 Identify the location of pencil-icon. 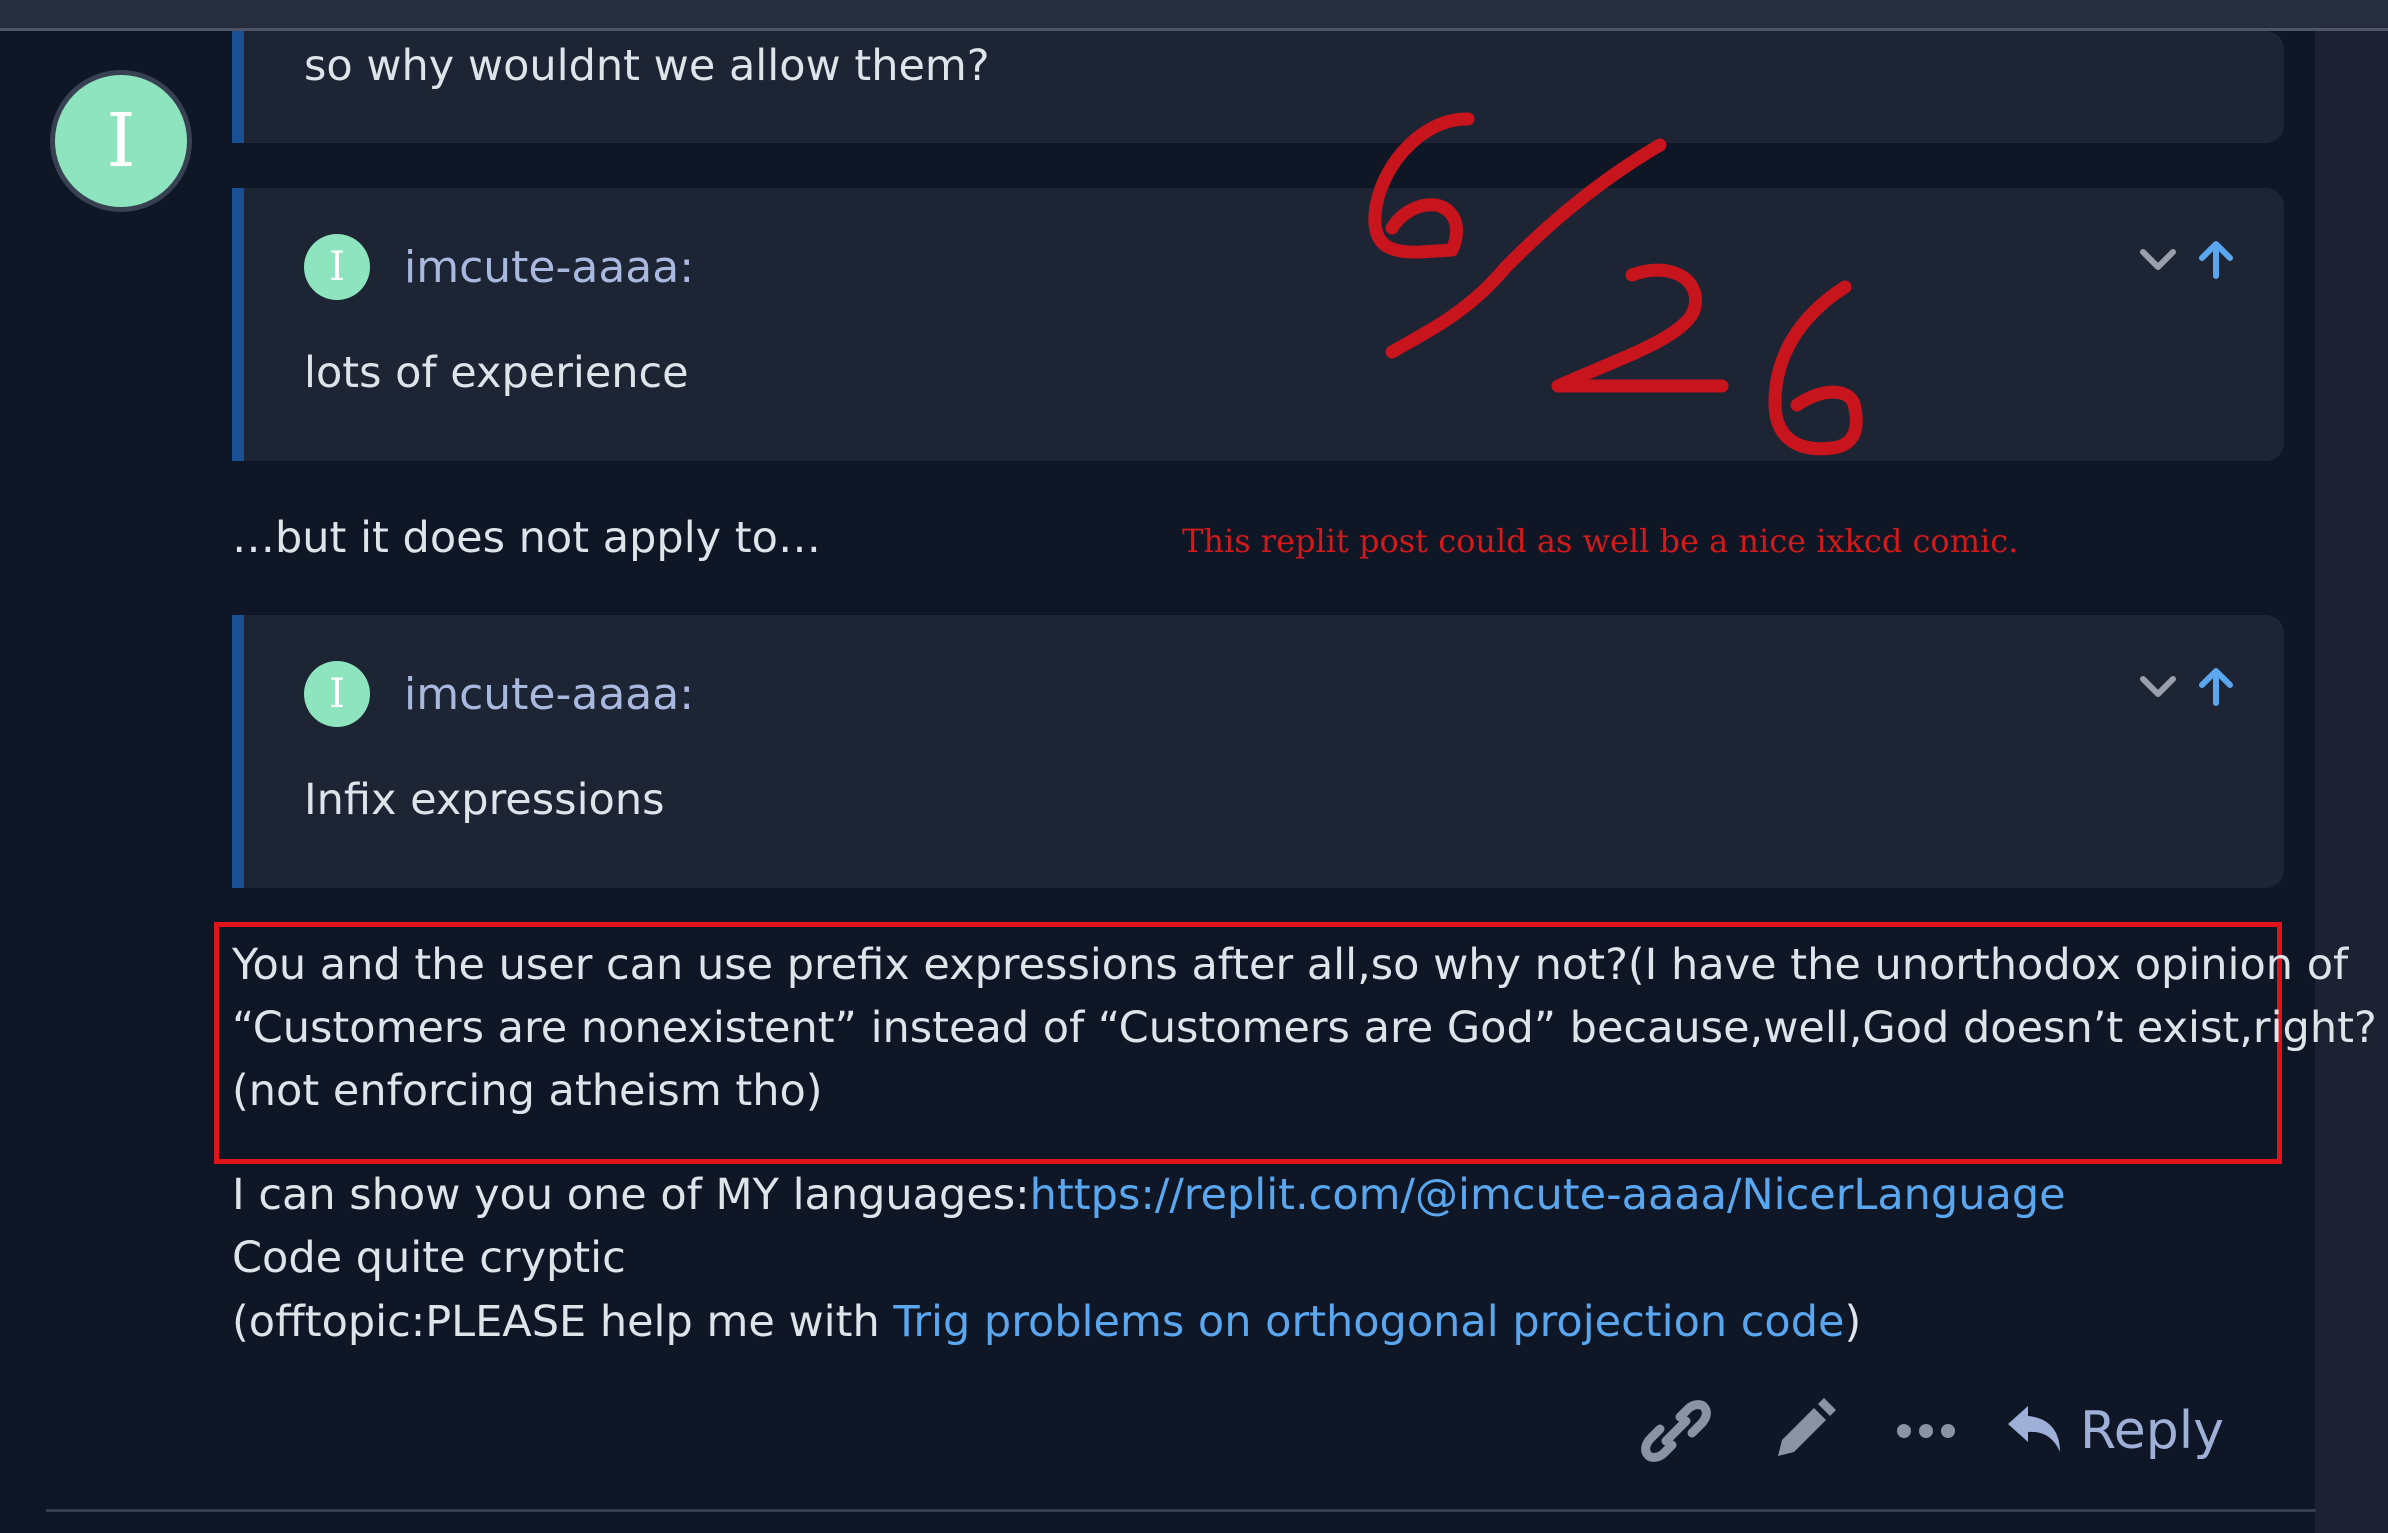
(1803, 1431).